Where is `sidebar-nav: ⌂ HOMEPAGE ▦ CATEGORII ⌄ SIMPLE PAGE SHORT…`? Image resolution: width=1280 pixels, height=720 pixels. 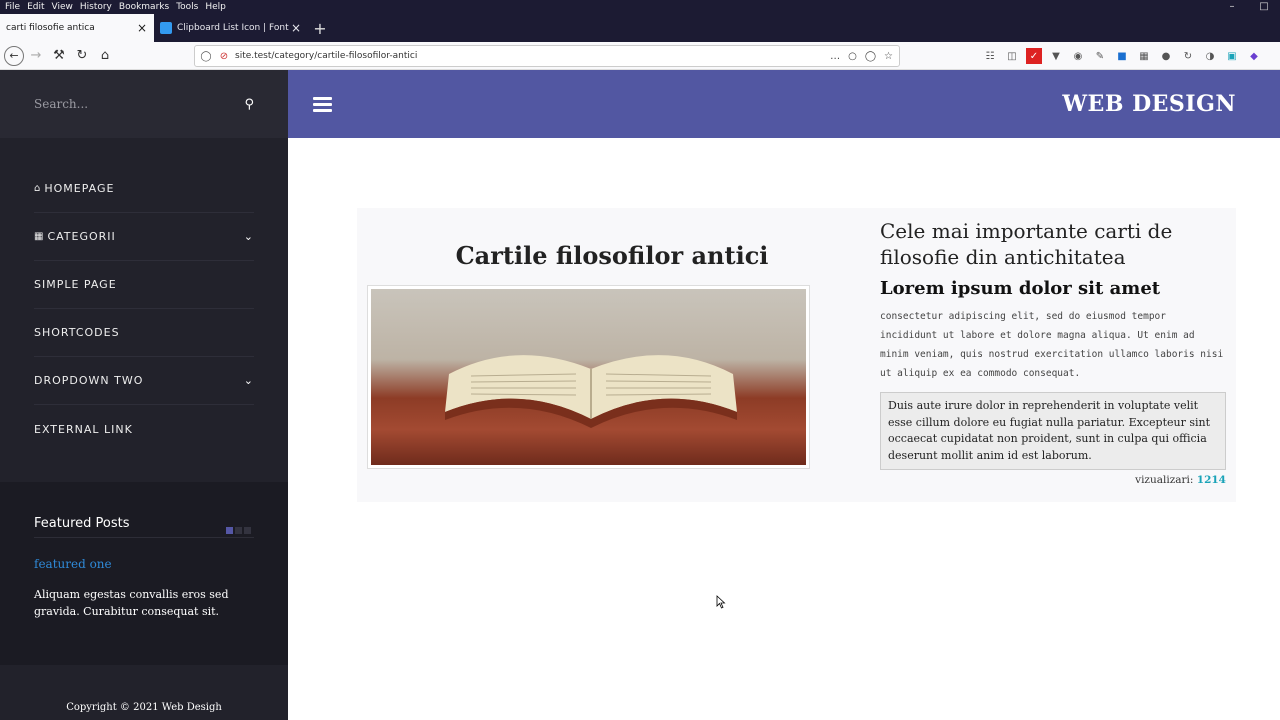 sidebar-nav: ⌂ HOMEPAGE ▦ CATEGORII ⌄ SIMPLE PAGE SHORT… is located at coordinates (144, 309).